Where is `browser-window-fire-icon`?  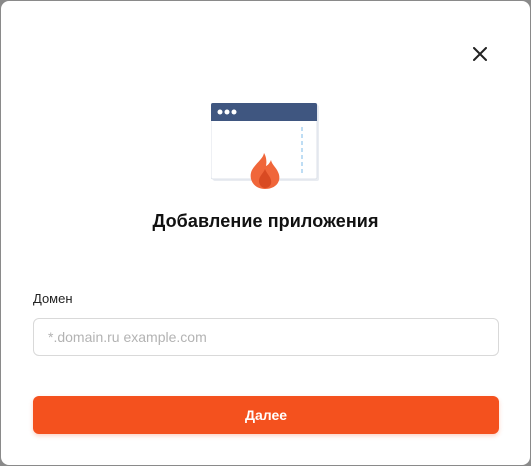
browser-window-fire-icon is located at coordinates (265, 146).